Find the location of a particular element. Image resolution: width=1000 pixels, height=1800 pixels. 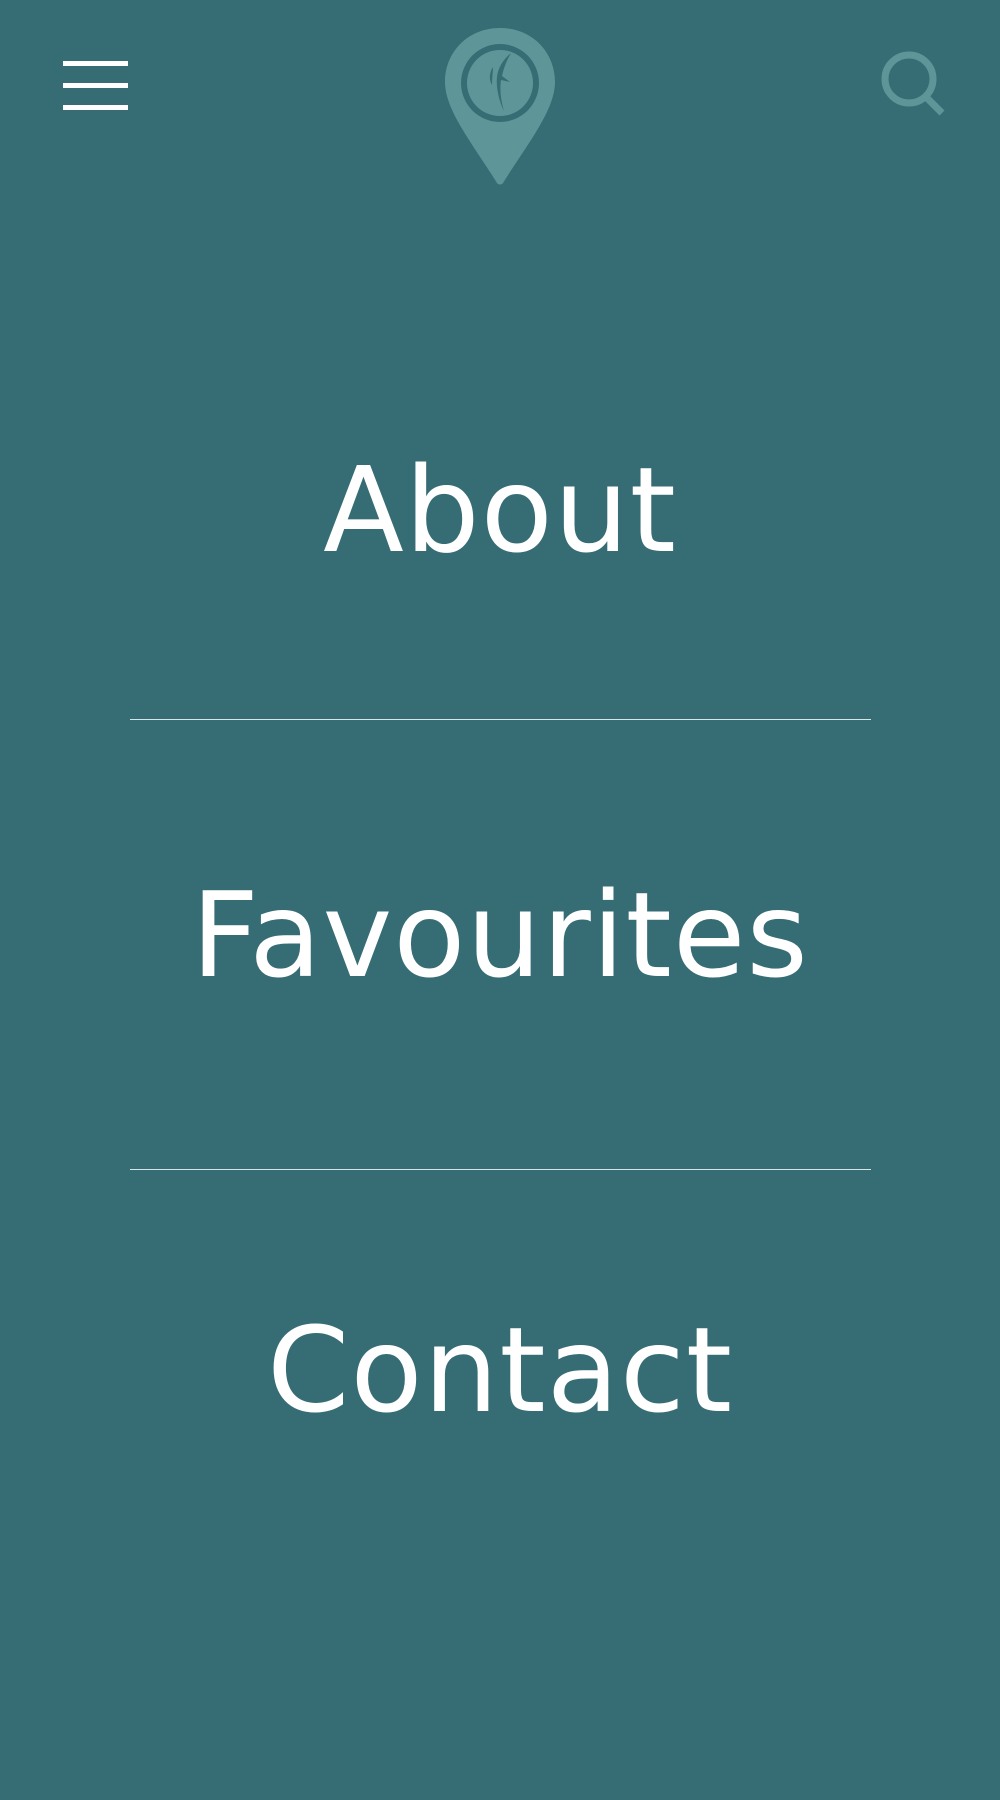

search-button is located at coordinates (910, 83).